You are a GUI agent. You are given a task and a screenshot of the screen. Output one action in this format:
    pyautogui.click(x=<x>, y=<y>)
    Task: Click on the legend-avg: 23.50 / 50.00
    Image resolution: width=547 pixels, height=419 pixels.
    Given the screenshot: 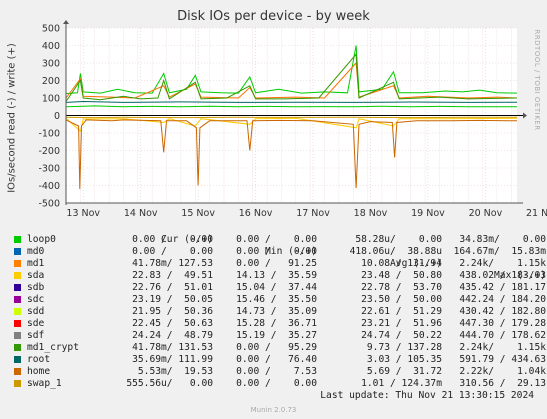 What is the action you would take?
    pyautogui.click(x=401, y=299)
    